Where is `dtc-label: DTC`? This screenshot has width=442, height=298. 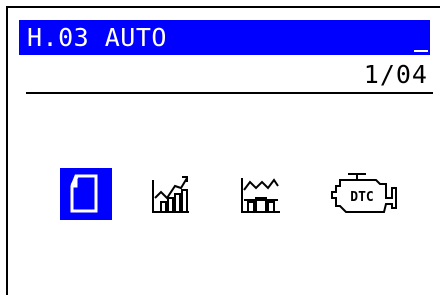 dtc-label: DTC is located at coordinates (361, 197).